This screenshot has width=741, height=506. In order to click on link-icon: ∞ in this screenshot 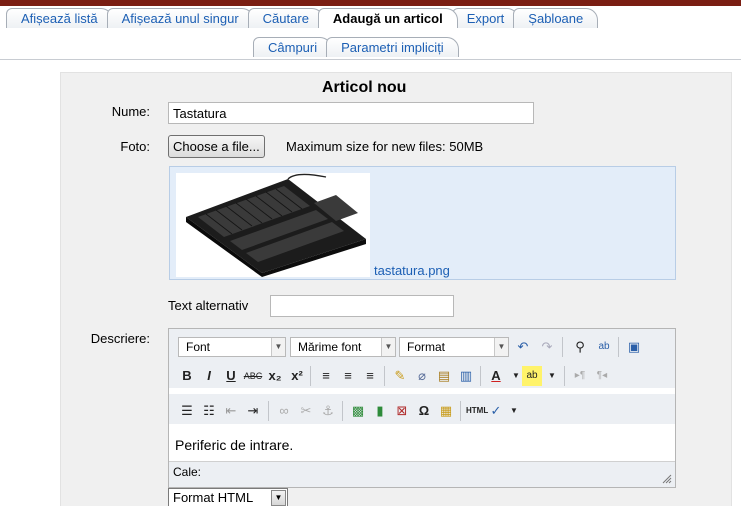, I will do `click(284, 411)`.